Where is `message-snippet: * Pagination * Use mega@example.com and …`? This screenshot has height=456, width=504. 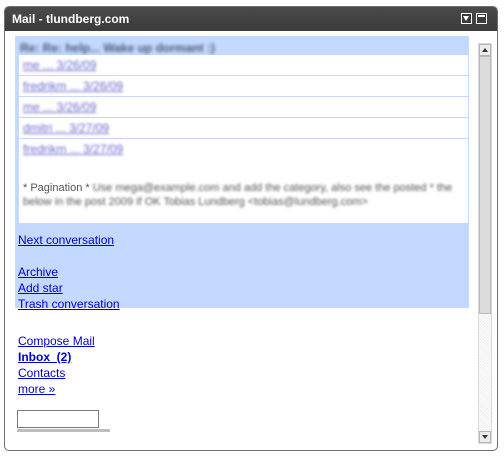
message-snippet: * Pagination * Use mega@example.com and … is located at coordinates (243, 195).